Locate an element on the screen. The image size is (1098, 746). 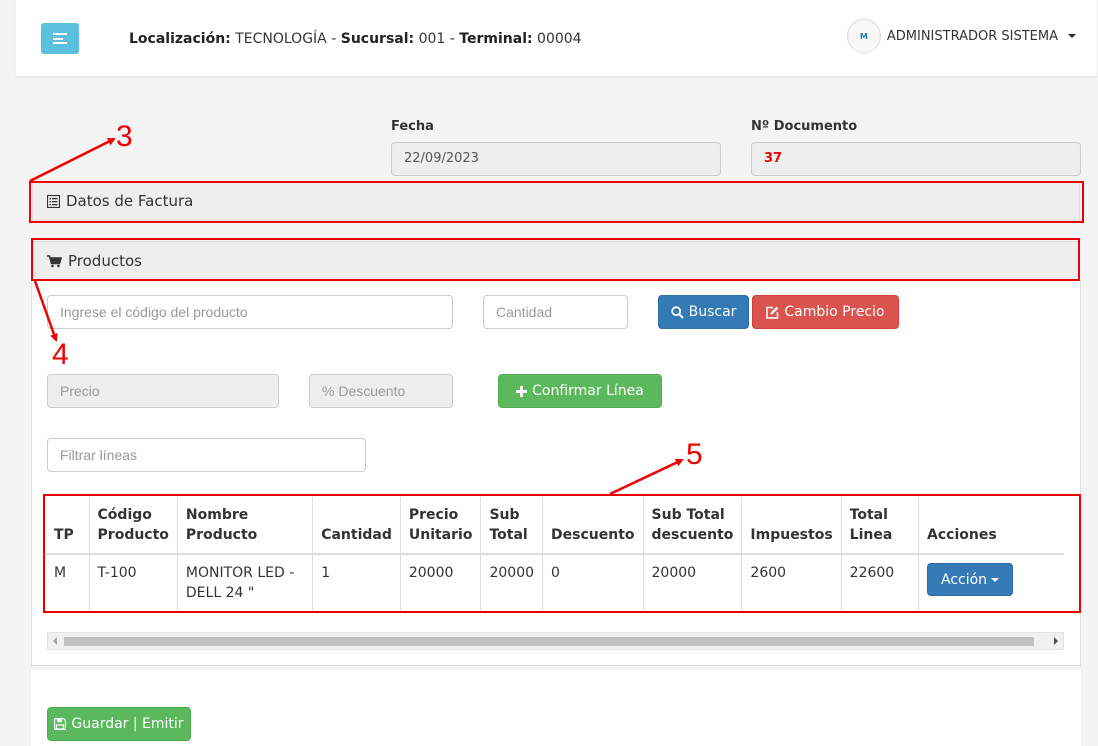
search-icon is located at coordinates (677, 312).